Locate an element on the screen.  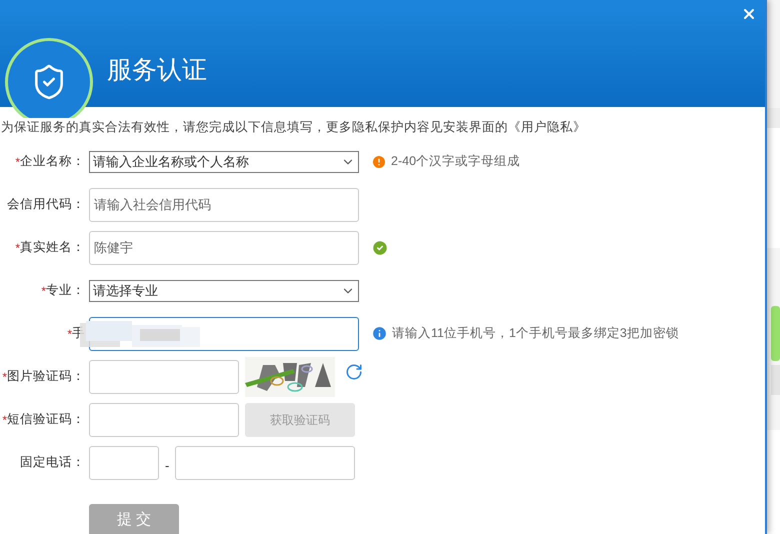
dialog-title: 服务认证 is located at coordinates (157, 70).